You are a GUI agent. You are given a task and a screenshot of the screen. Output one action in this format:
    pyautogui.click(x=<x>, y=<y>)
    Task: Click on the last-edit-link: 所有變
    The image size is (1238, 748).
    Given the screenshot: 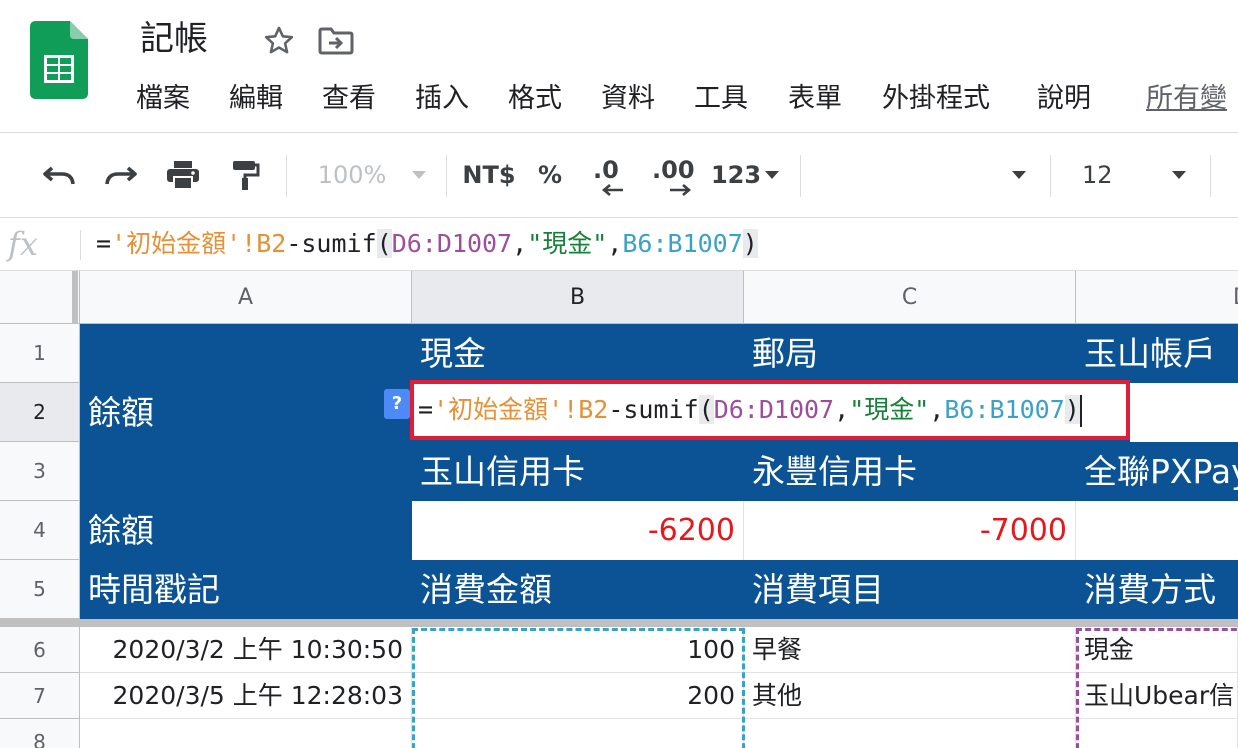 What is the action you would take?
    pyautogui.click(x=1186, y=99)
    